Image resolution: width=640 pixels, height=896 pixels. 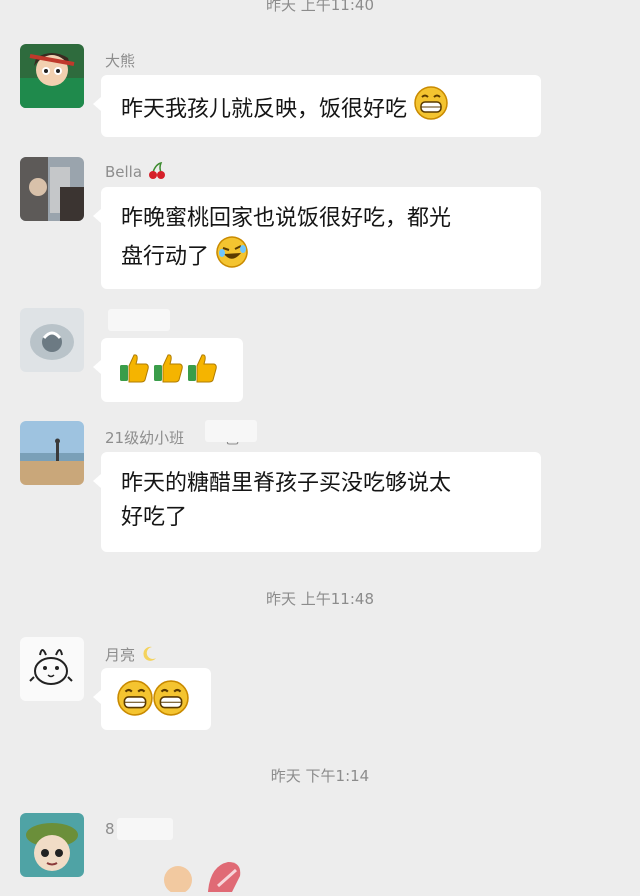 What do you see at coordinates (154, 517) in the screenshot?
I see `message-text-line2: 好吃了` at bounding box center [154, 517].